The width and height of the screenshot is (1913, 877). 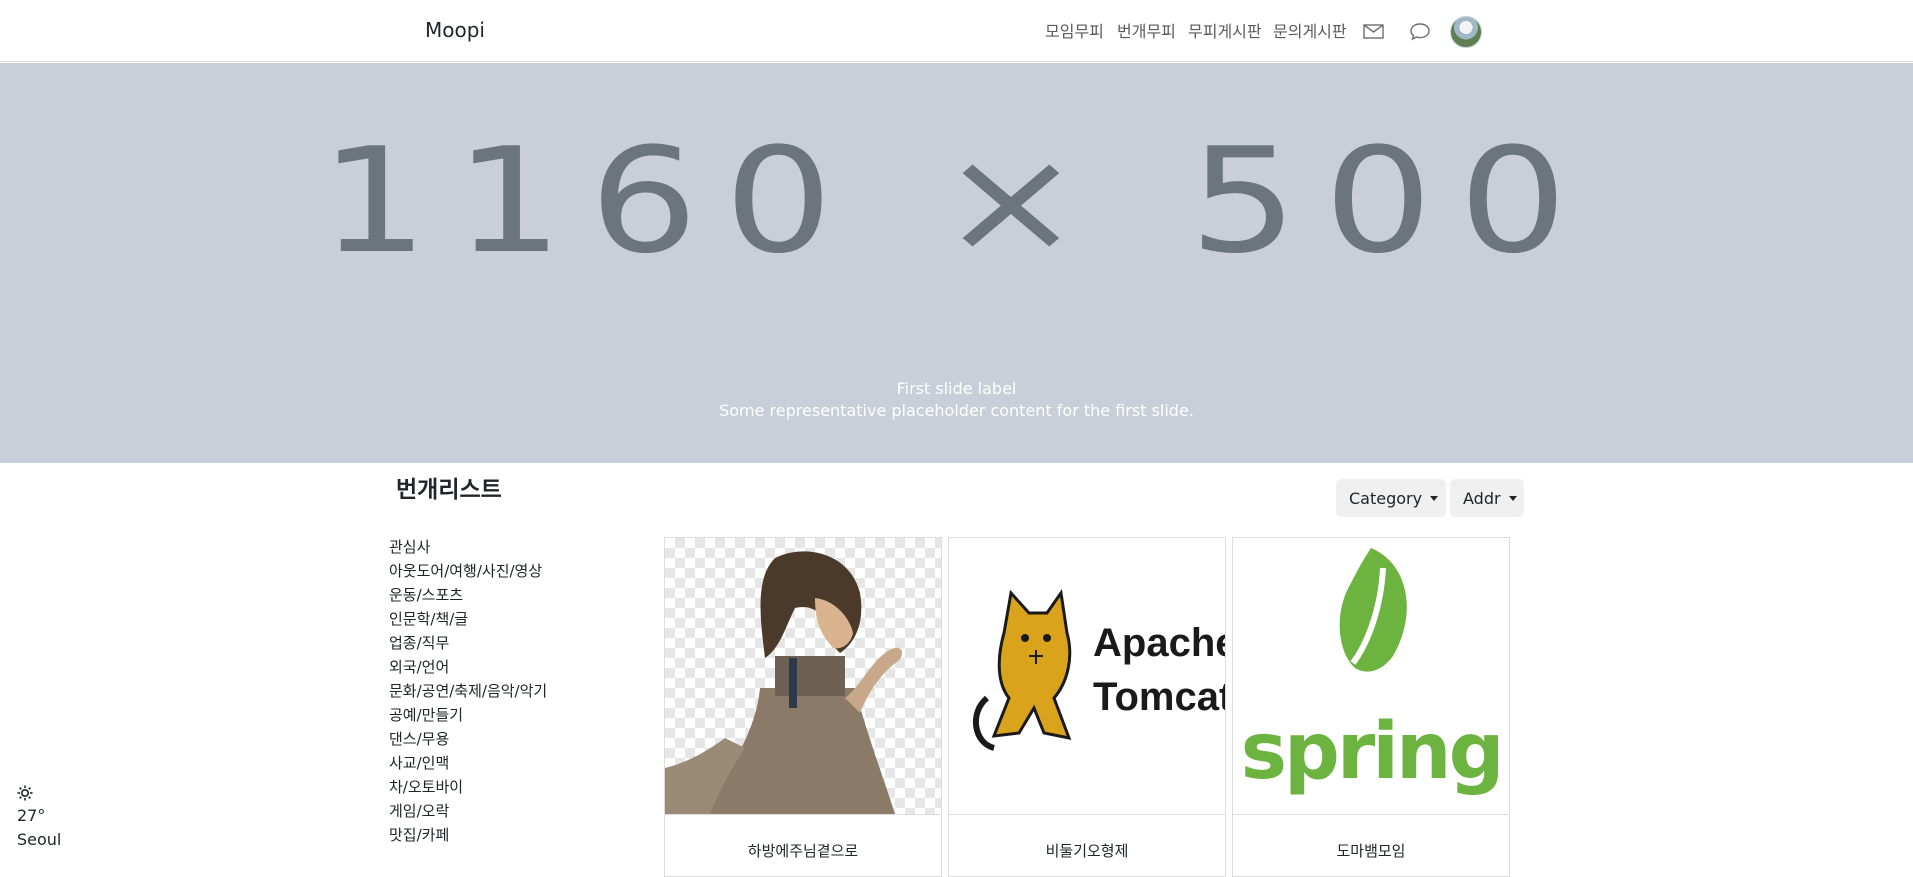 I want to click on category-item: 맛집/카페, so click(x=468, y=835).